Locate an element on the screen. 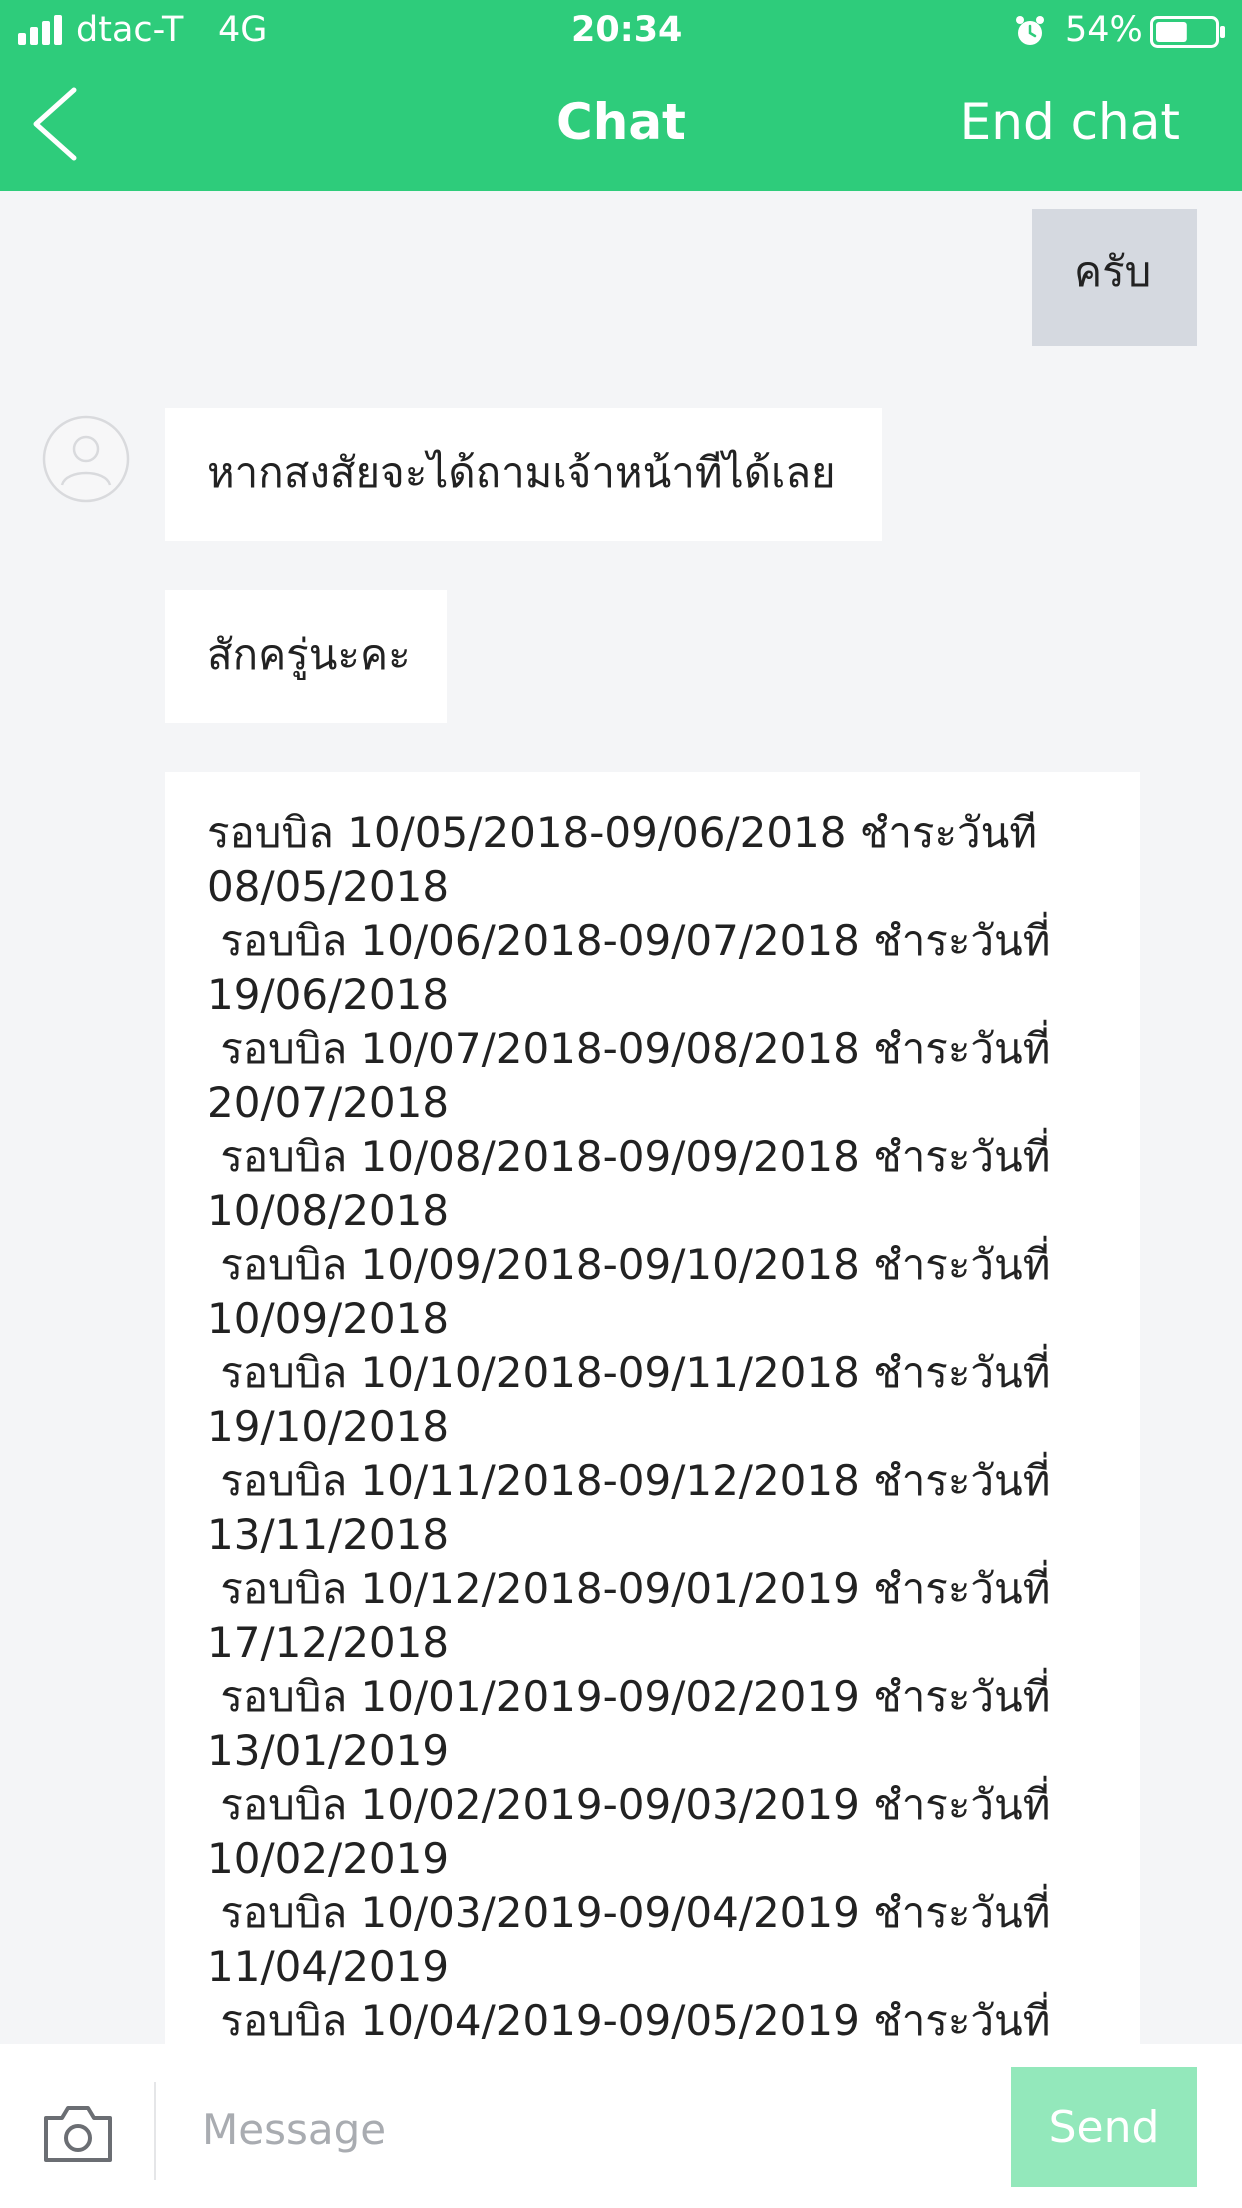 This screenshot has height=2208, width=1242. message-line: 17/12/2018 is located at coordinates (328, 1642).